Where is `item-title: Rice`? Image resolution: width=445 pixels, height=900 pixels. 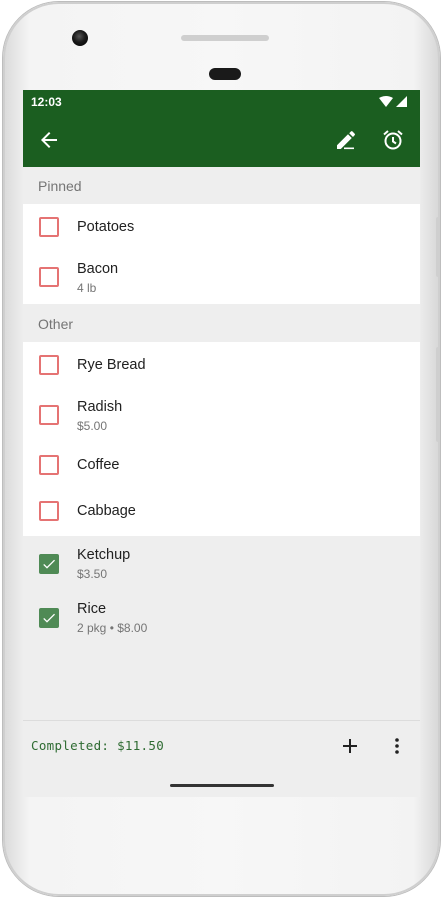
item-title: Rice is located at coordinates (92, 609).